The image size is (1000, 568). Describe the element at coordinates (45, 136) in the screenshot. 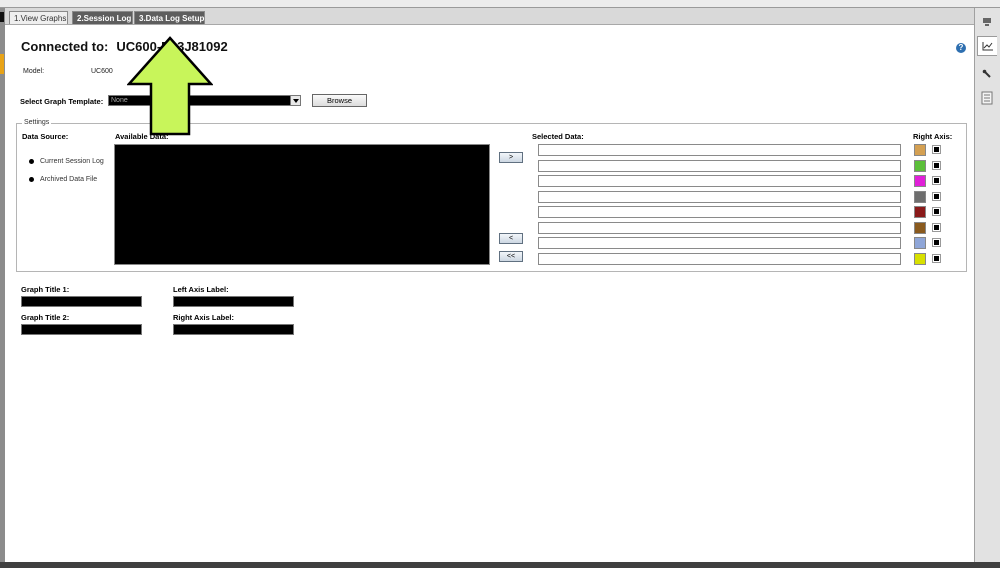

I see `data-source-label: Data Source:` at that location.